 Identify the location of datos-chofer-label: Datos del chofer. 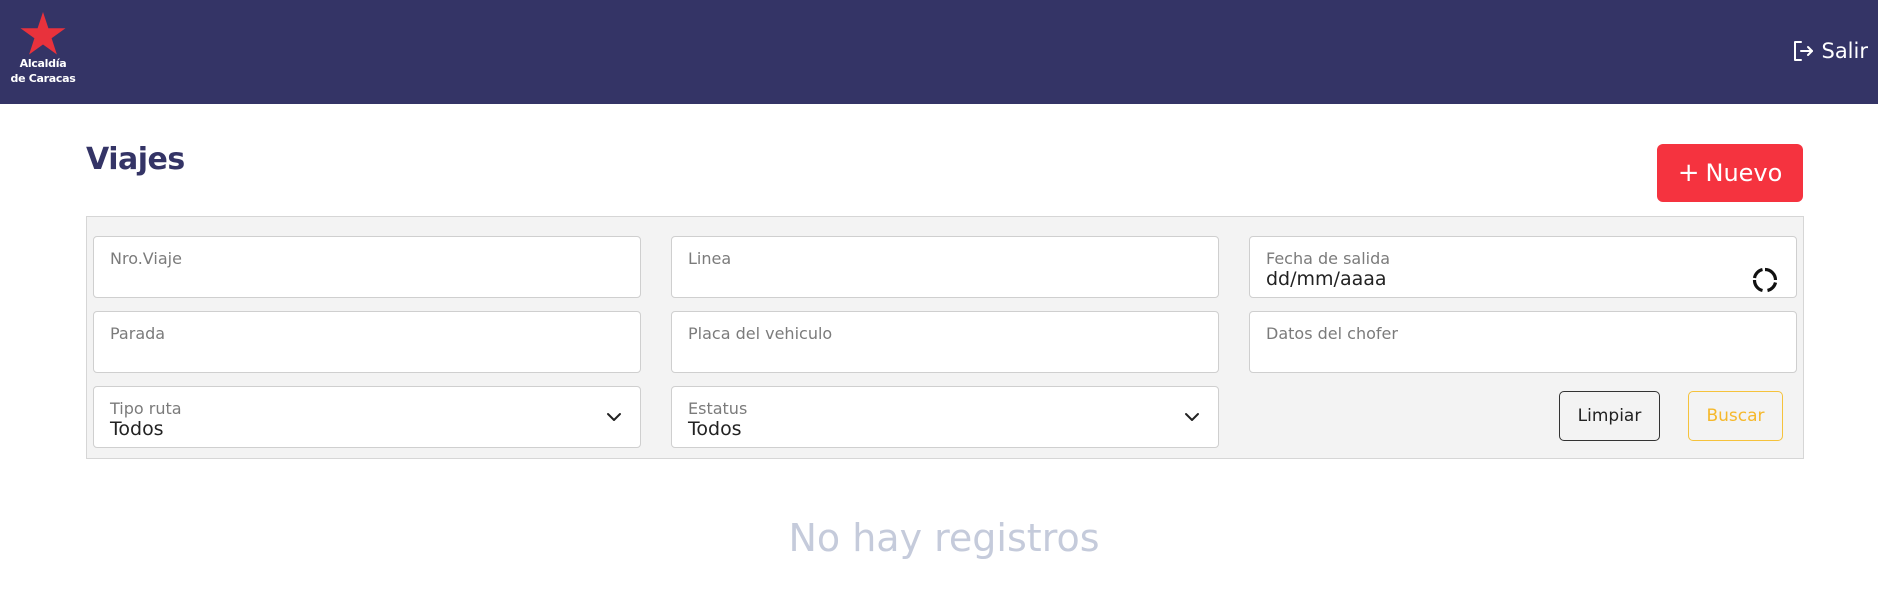
(1332, 333).